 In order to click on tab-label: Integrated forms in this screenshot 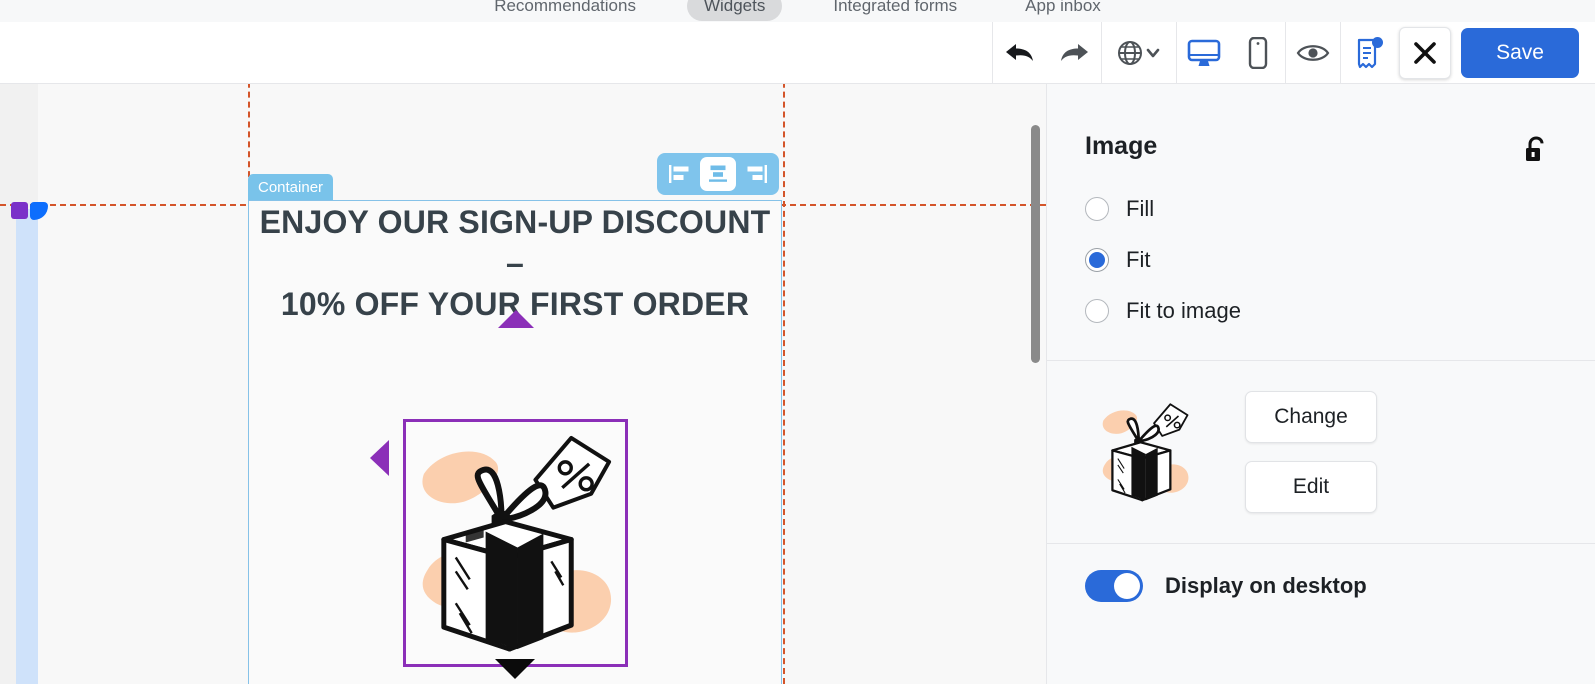, I will do `click(895, 7)`.